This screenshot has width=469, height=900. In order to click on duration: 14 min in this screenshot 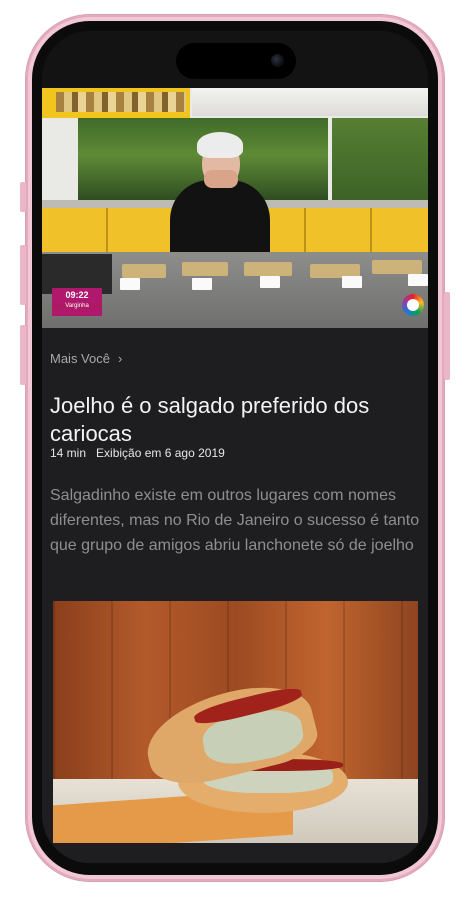, I will do `click(68, 453)`.